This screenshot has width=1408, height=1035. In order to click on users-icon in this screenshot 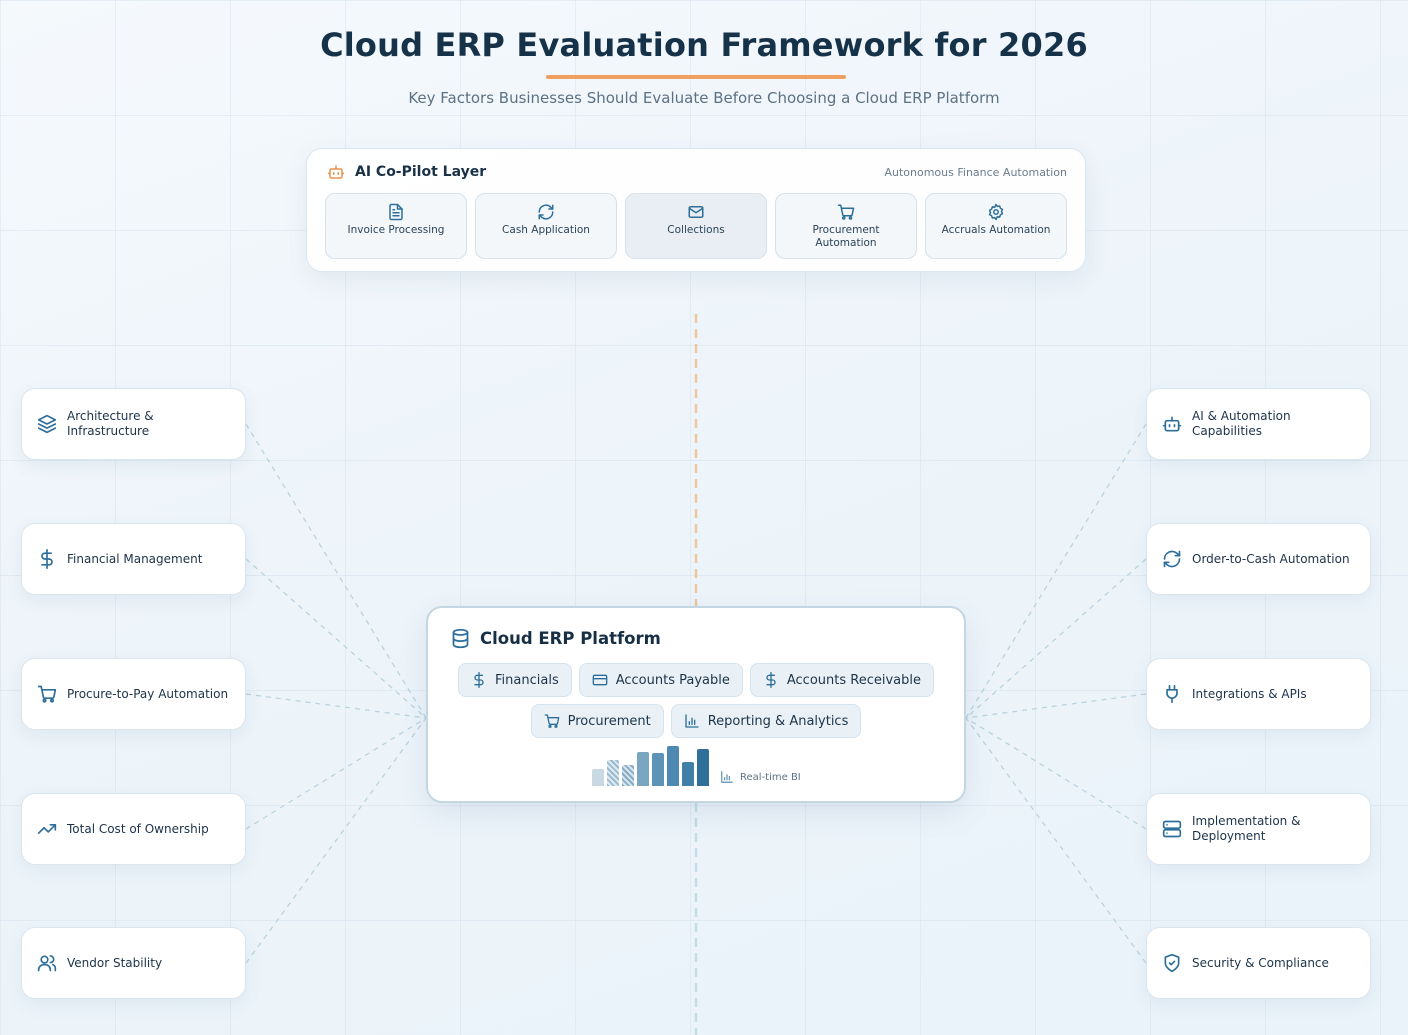, I will do `click(47, 963)`.